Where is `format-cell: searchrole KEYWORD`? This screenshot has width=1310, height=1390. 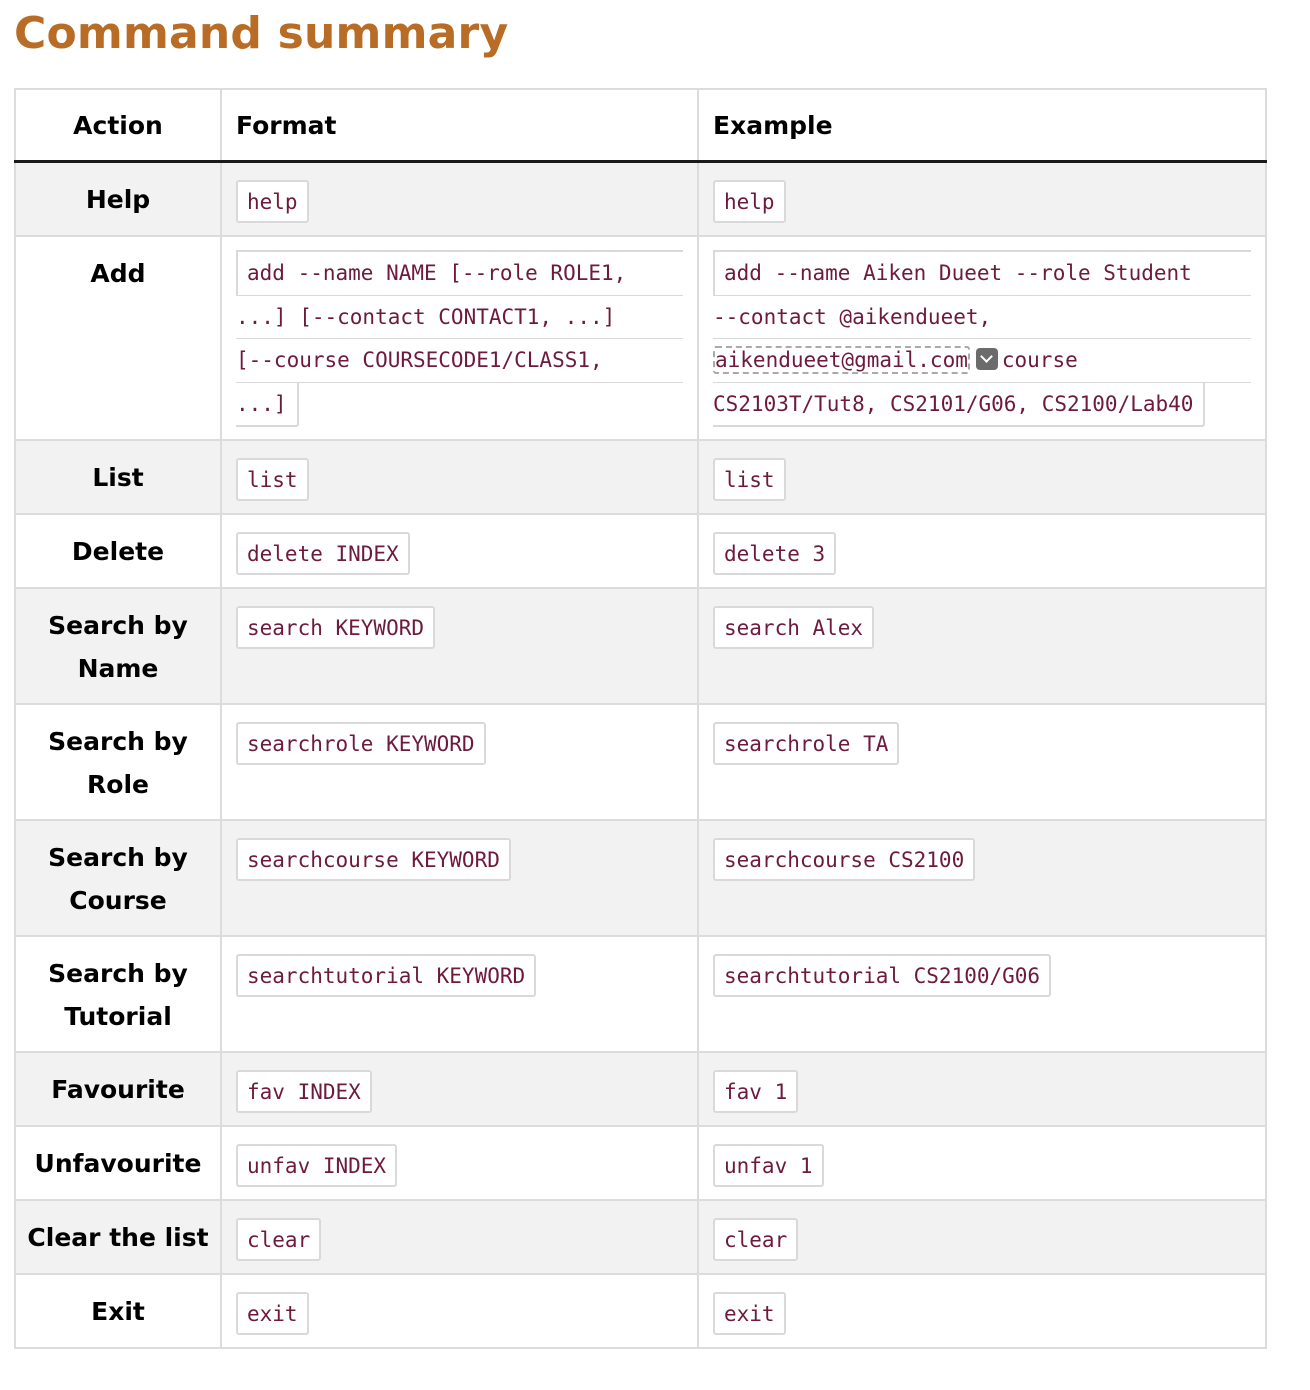
format-cell: searchrole KEYWORD is located at coordinates (459, 762).